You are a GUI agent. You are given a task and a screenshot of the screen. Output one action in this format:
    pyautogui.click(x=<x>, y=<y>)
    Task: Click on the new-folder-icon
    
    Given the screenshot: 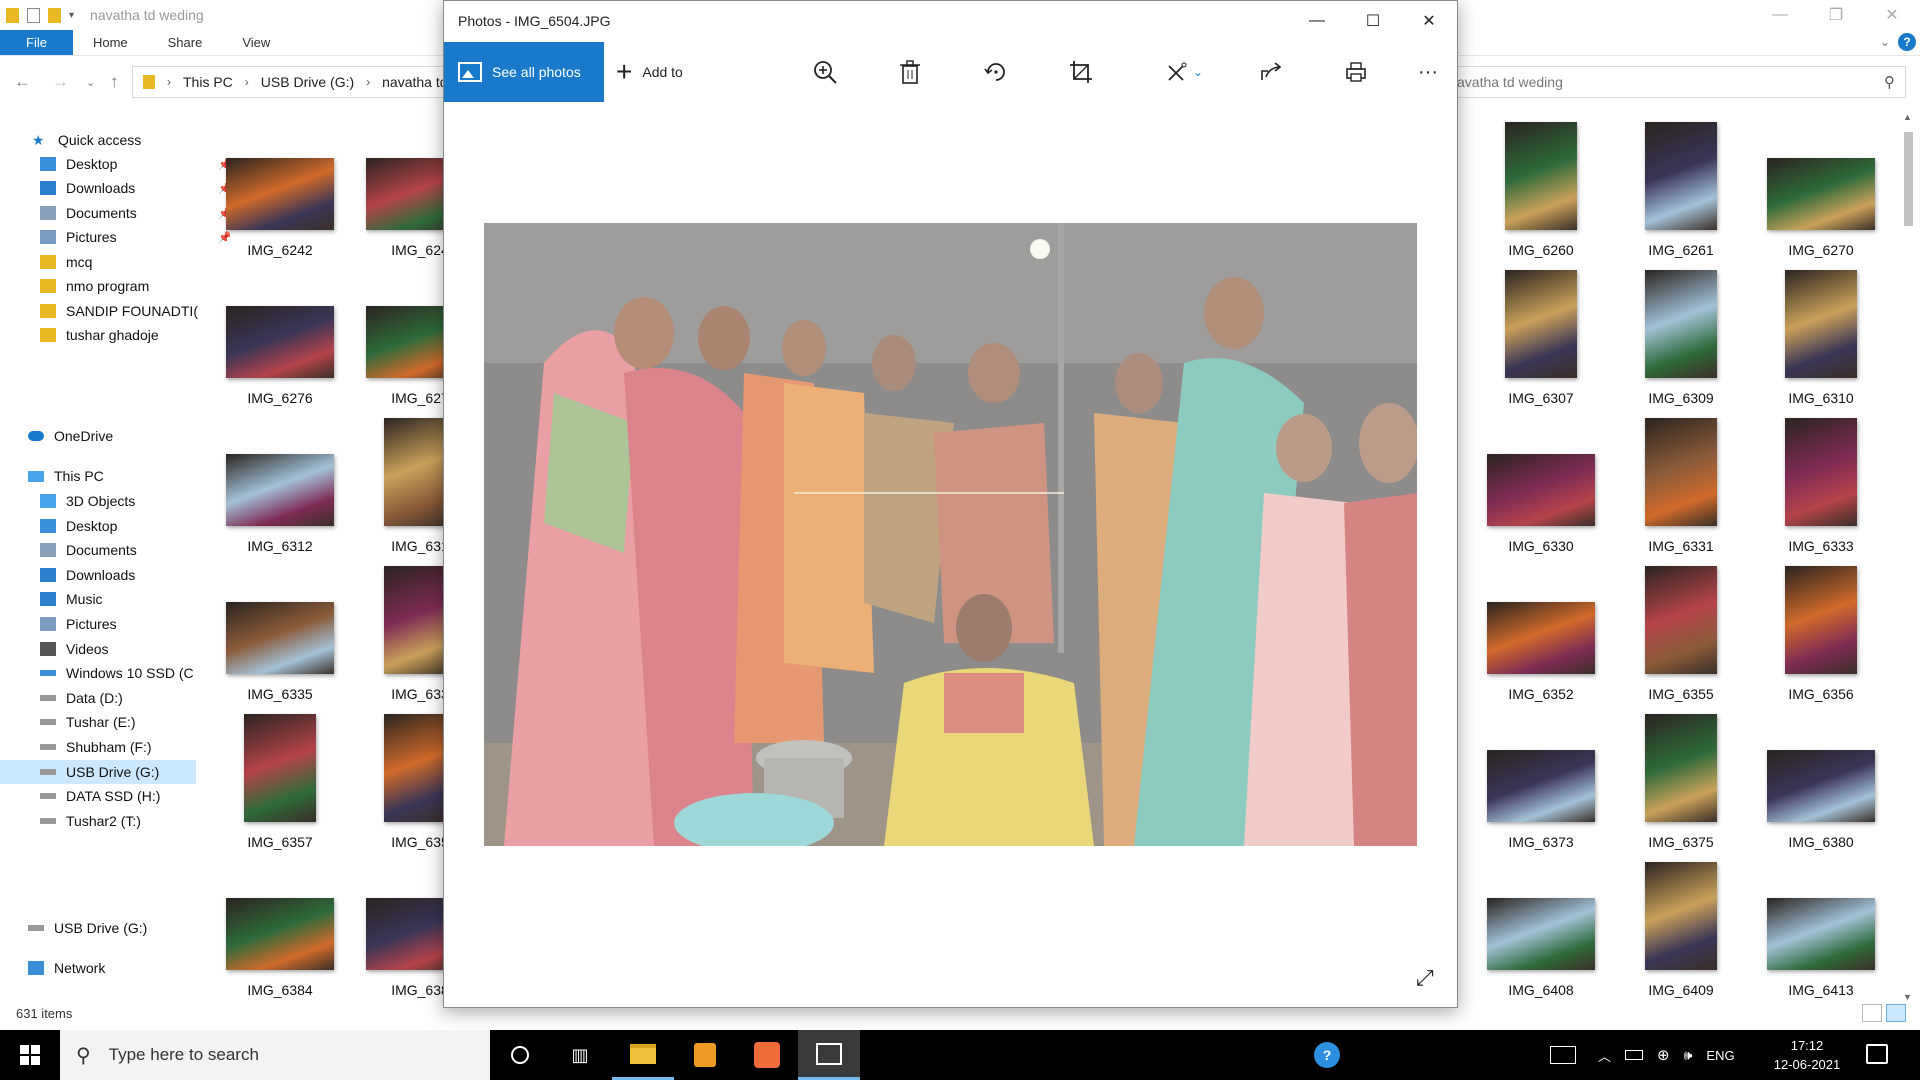 What is the action you would take?
    pyautogui.click(x=54, y=15)
    